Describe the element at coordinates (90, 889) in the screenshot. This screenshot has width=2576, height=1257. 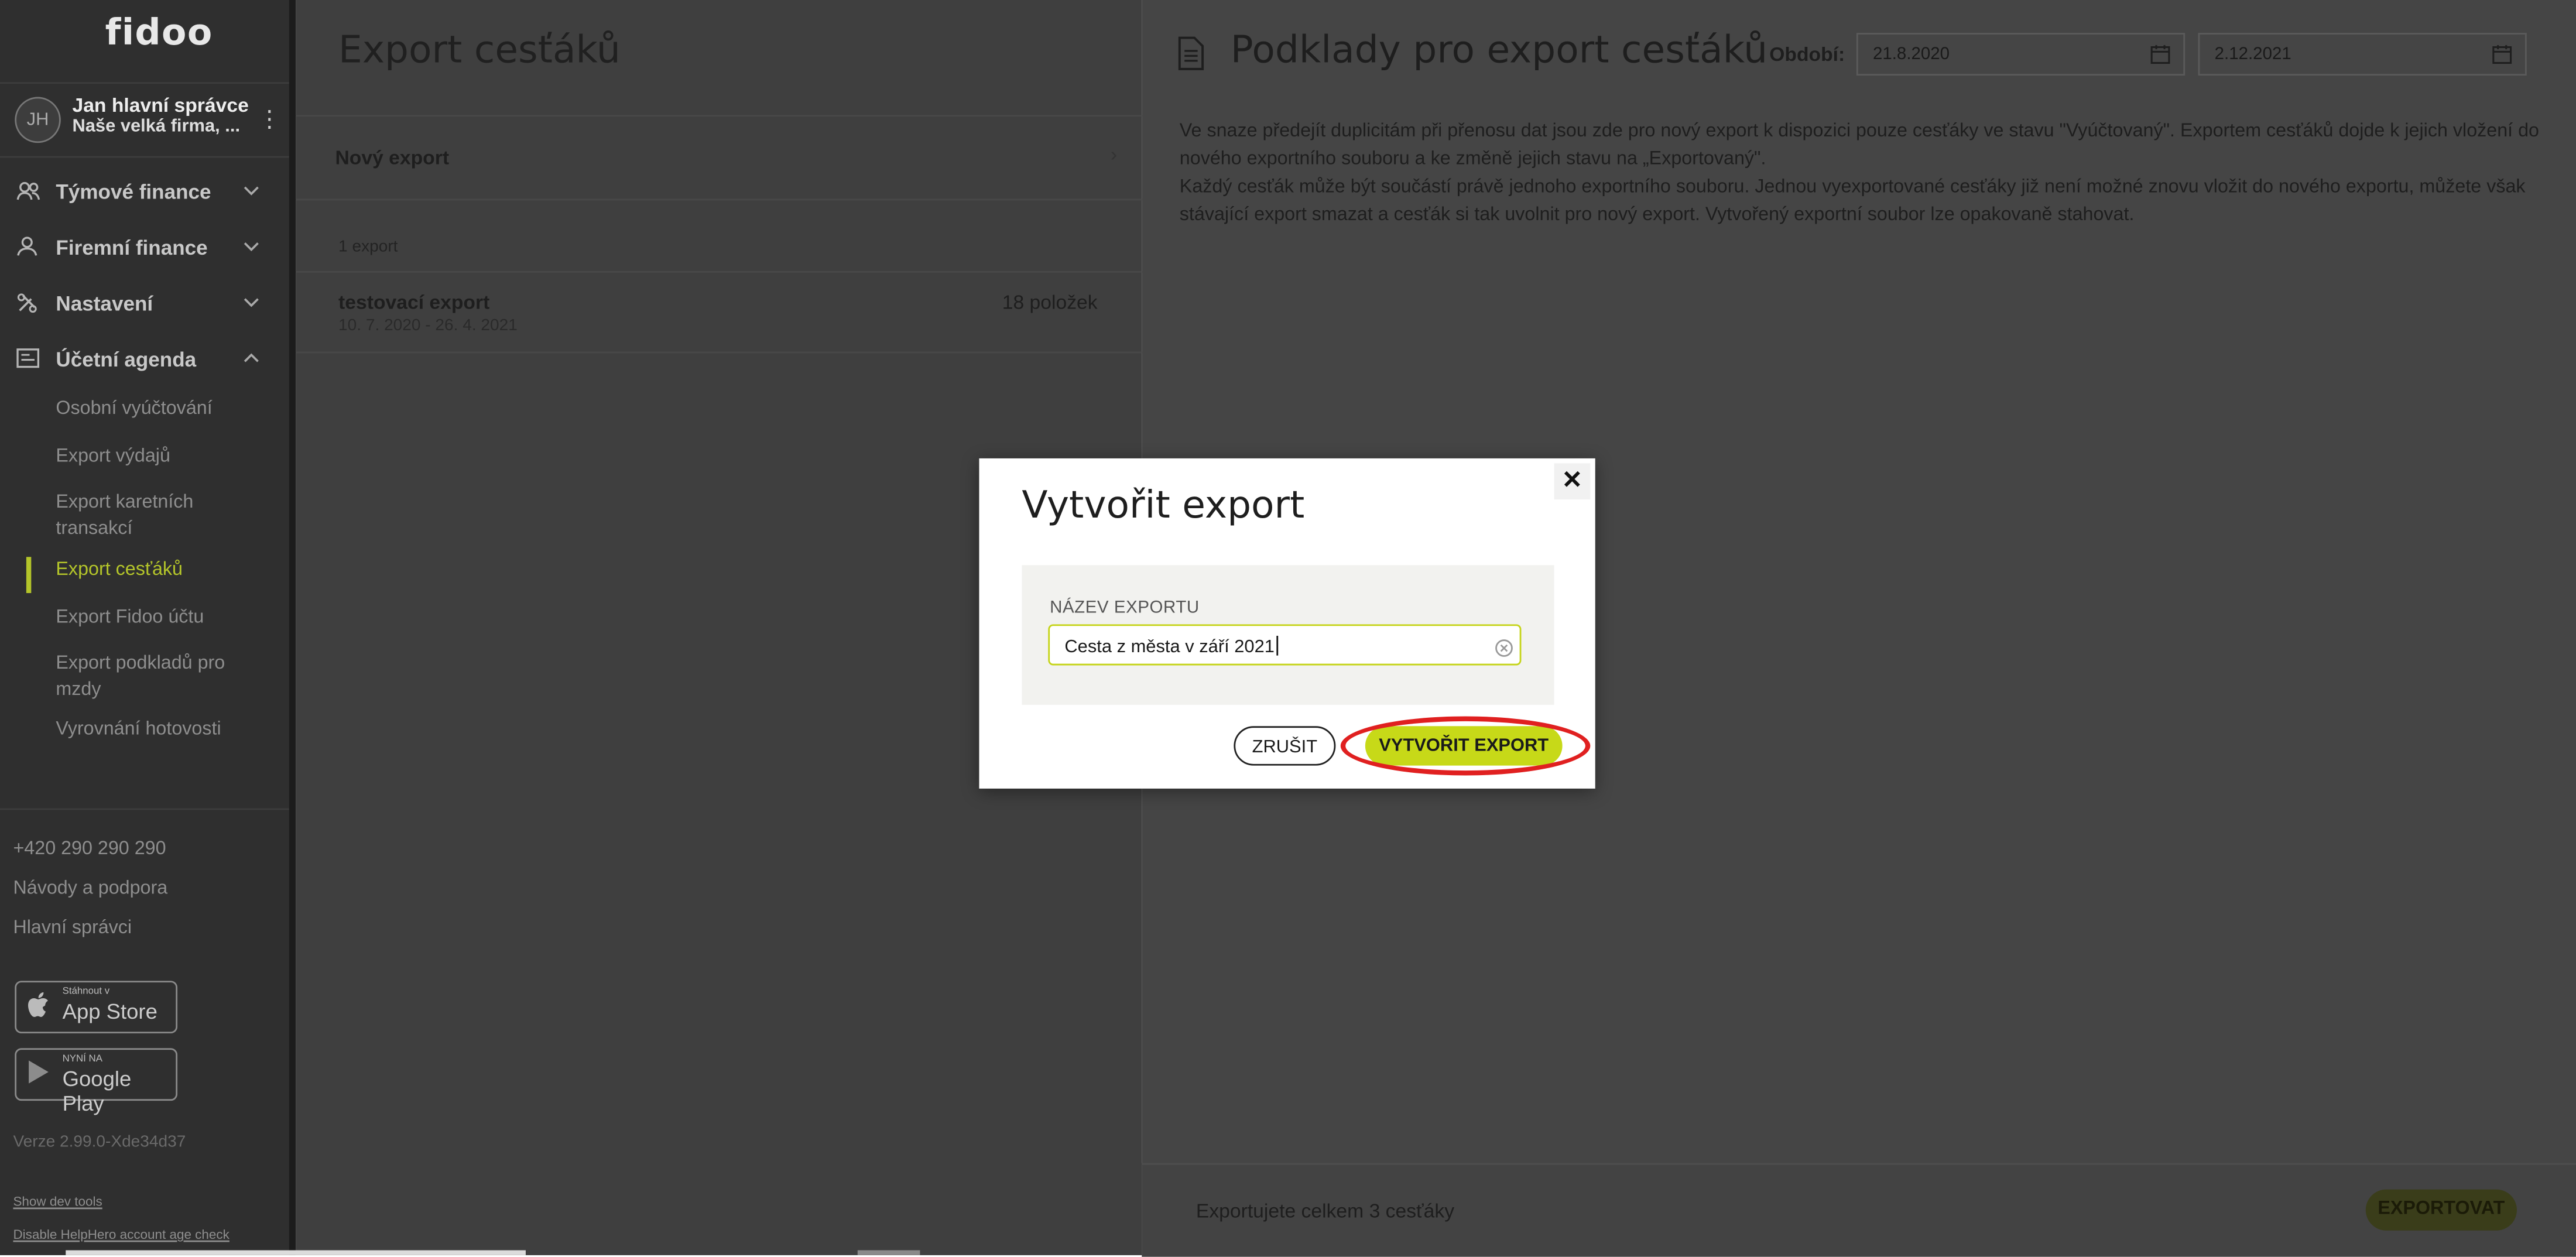
I see `help-link: Návody a podpora` at that location.